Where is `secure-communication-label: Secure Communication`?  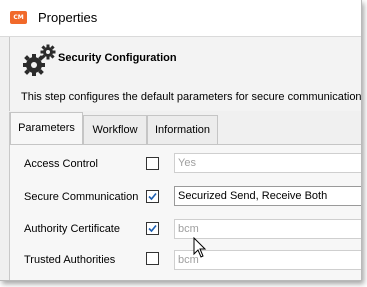 secure-communication-label: Secure Communication is located at coordinates (81, 197).